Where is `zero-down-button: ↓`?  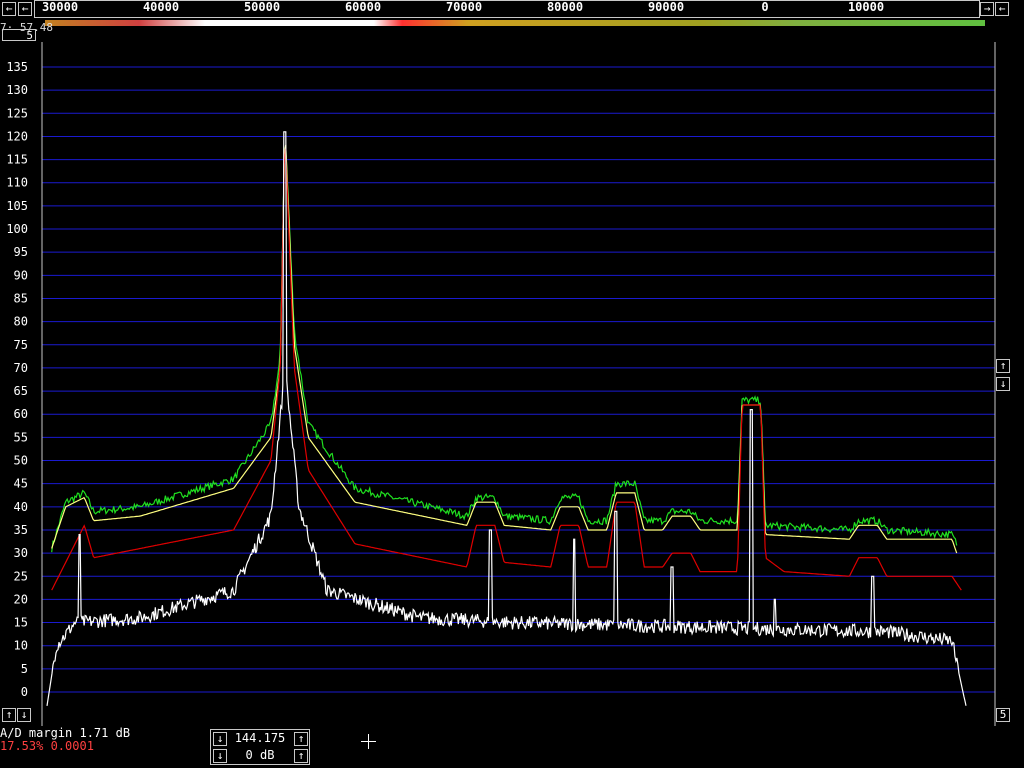
zero-down-button: ↓ is located at coordinates (24, 715).